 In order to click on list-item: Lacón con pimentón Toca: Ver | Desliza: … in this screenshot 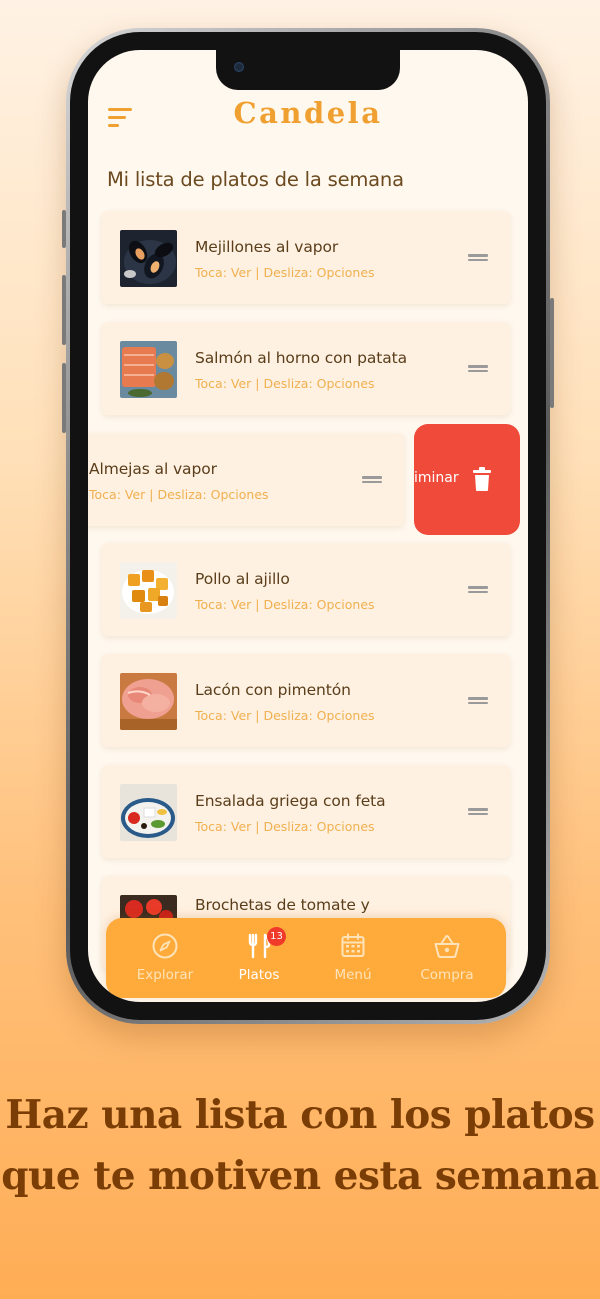, I will do `click(306, 700)`.